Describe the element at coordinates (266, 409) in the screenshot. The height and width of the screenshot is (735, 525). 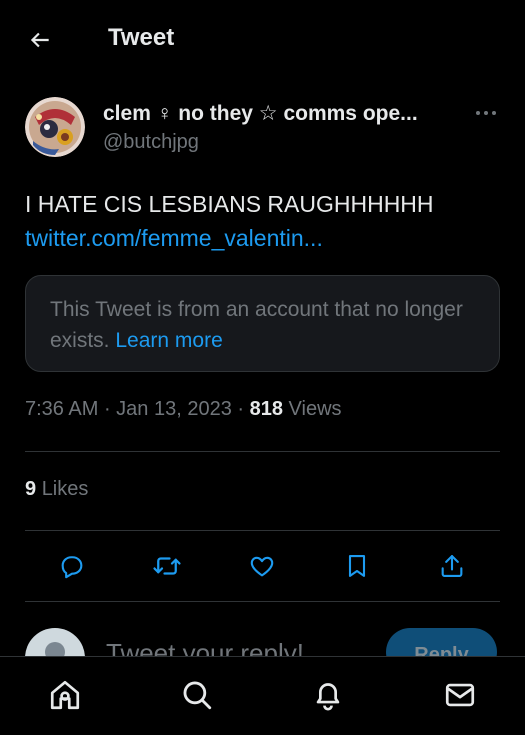
I see `views-count: 818` at that location.